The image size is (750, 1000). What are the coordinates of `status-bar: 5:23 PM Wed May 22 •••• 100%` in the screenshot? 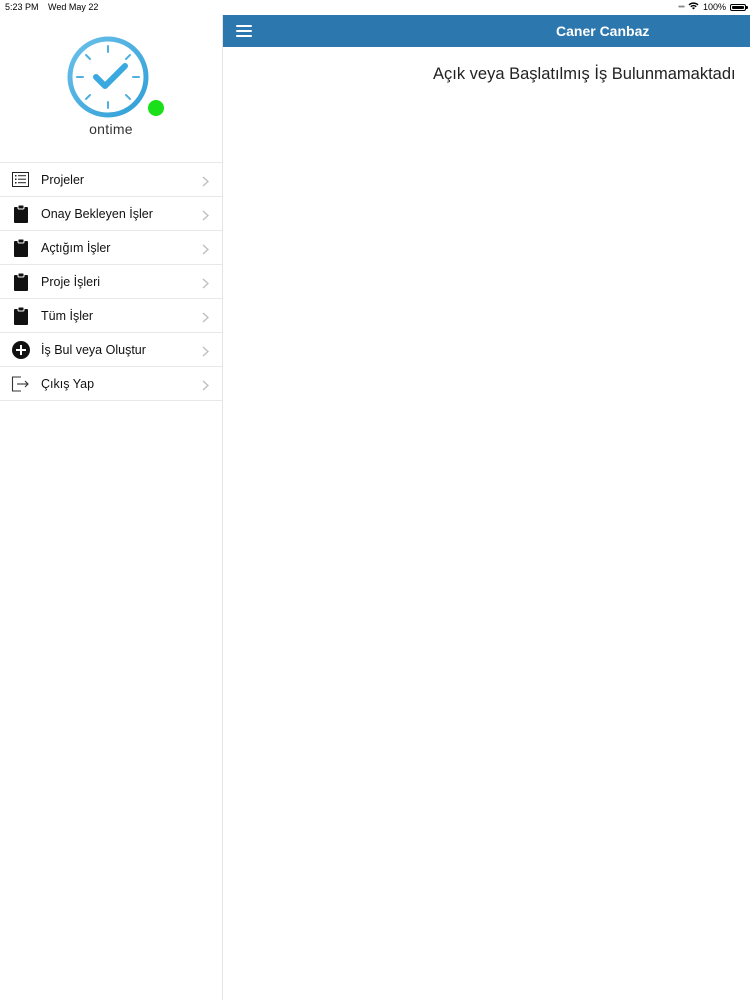 It's located at (375, 7).